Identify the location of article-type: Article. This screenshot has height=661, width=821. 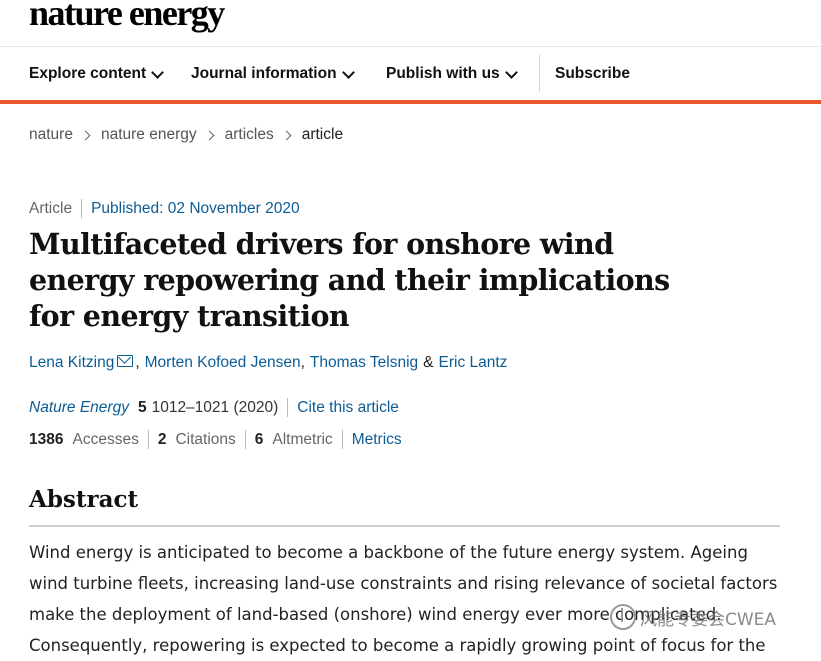
(51, 208).